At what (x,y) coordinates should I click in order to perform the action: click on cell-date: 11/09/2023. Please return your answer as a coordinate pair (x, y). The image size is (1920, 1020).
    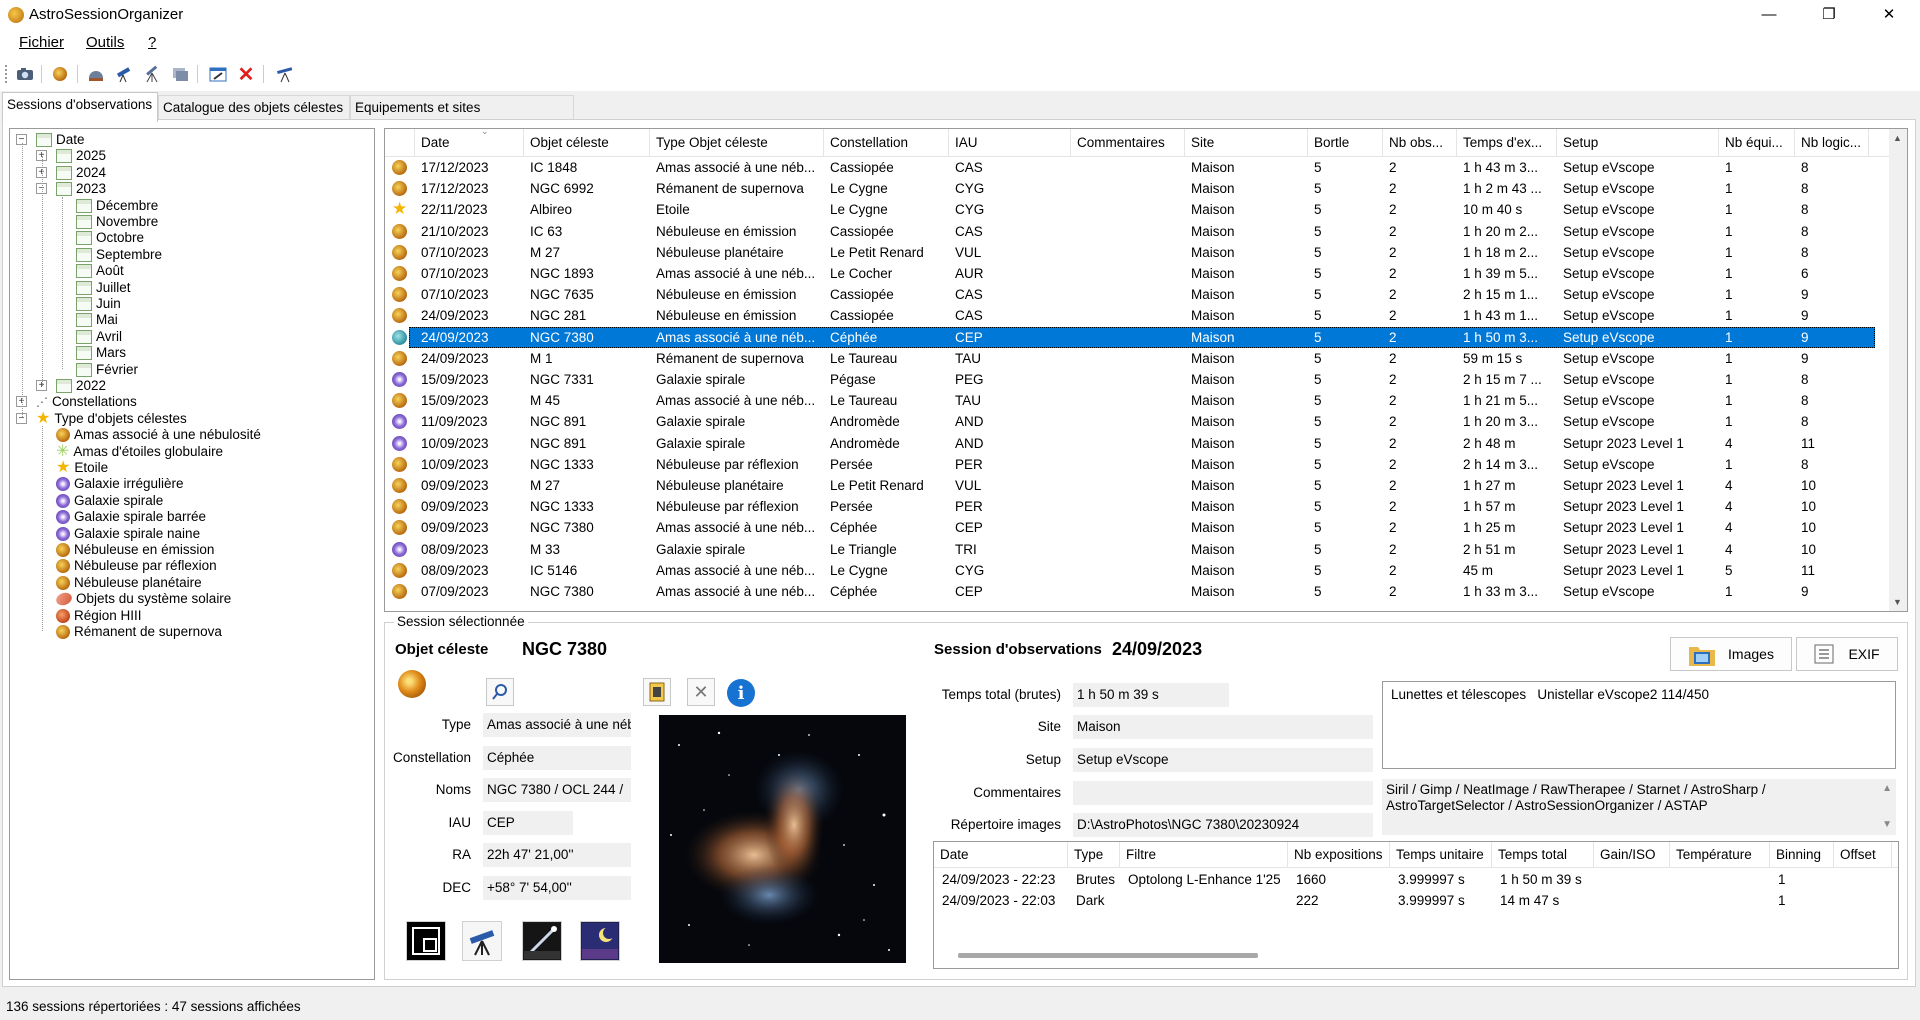
    Looking at the image, I should click on (454, 422).